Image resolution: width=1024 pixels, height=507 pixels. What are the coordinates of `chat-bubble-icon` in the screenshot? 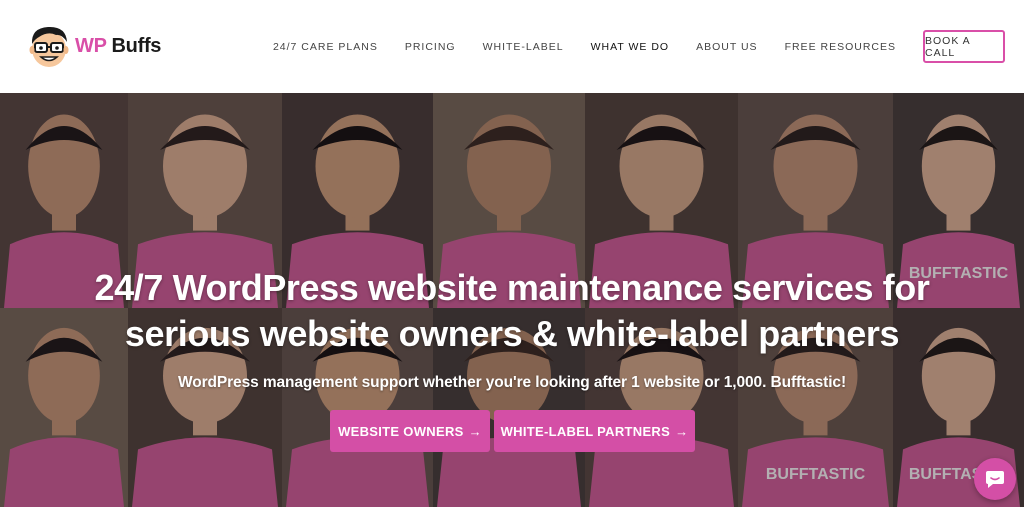 It's located at (995, 479).